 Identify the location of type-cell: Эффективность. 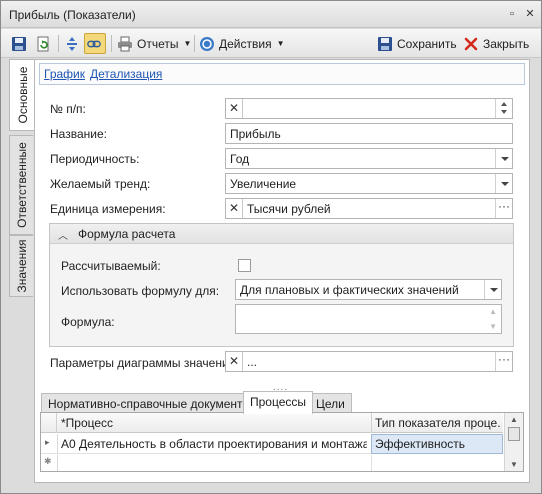
(438, 444).